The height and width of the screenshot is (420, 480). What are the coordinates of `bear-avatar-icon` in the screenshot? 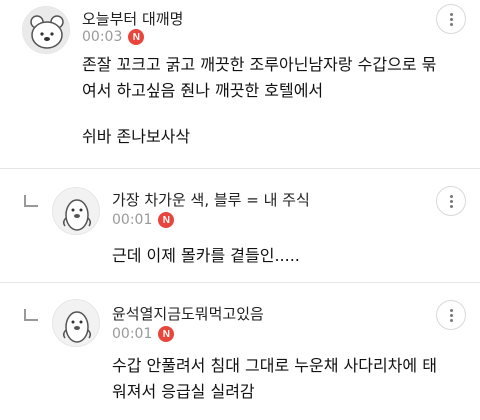 It's located at (46, 30).